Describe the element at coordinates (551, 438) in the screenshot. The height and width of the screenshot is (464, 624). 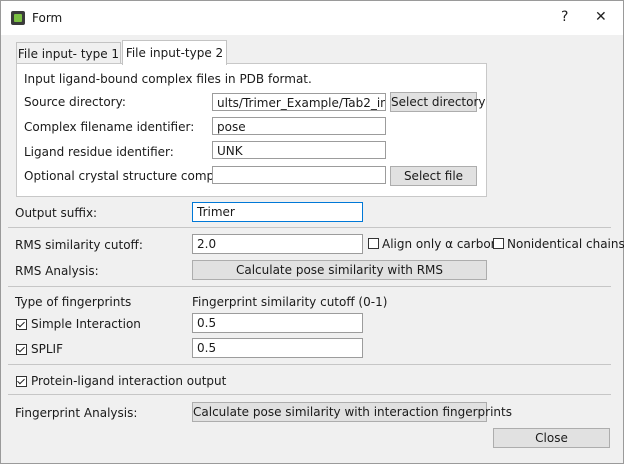
I see `close-button: Close` at that location.